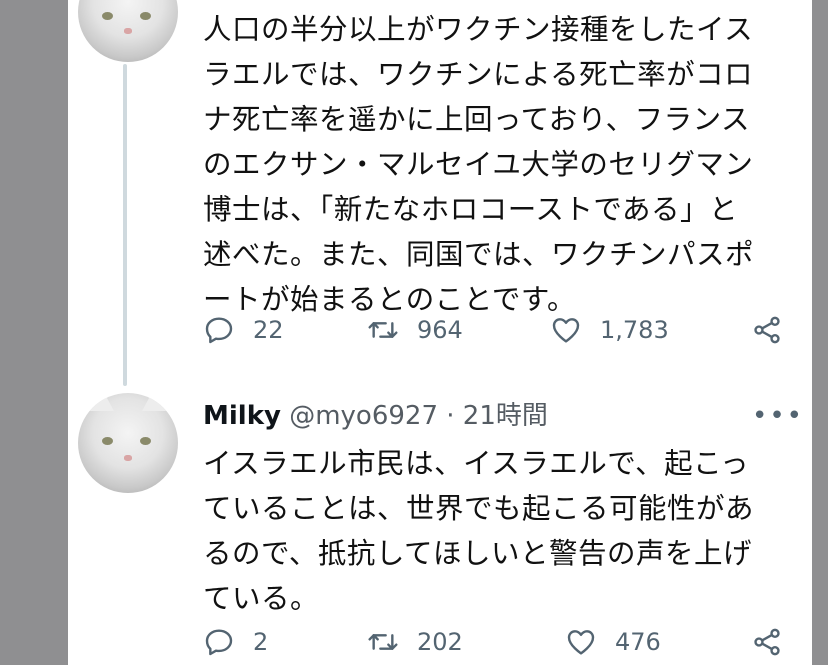 The width and height of the screenshot is (828, 665). What do you see at coordinates (128, 443) in the screenshot?
I see `avatar` at bounding box center [128, 443].